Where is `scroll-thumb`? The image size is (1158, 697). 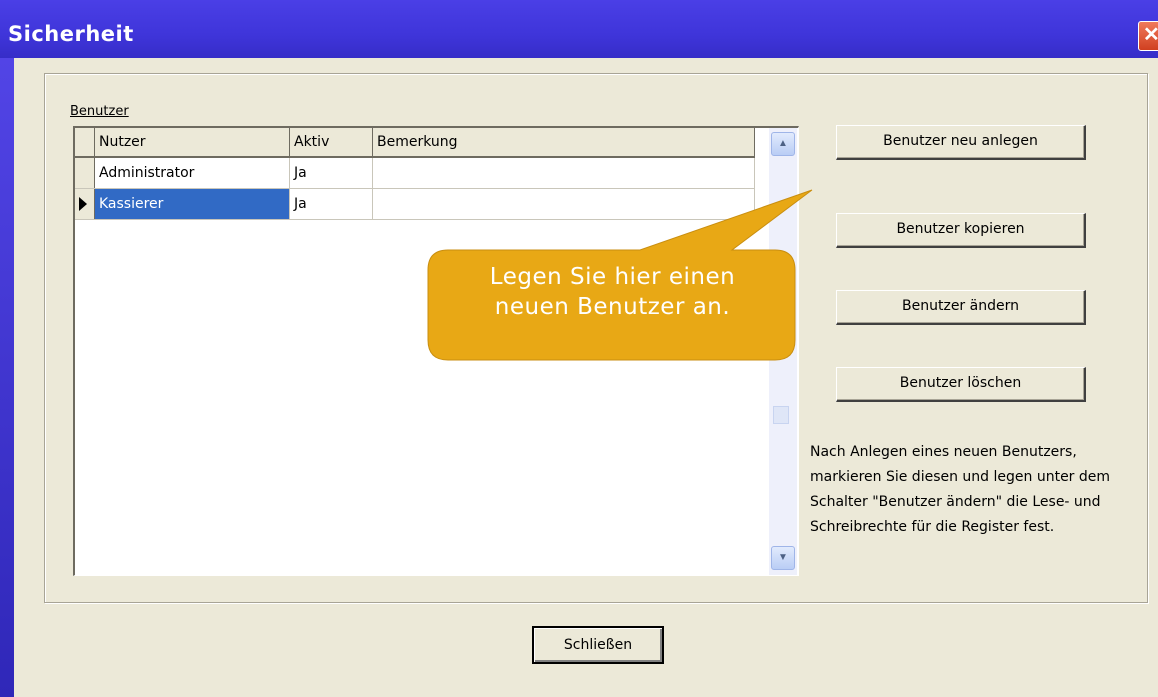
scroll-thumb is located at coordinates (781, 415).